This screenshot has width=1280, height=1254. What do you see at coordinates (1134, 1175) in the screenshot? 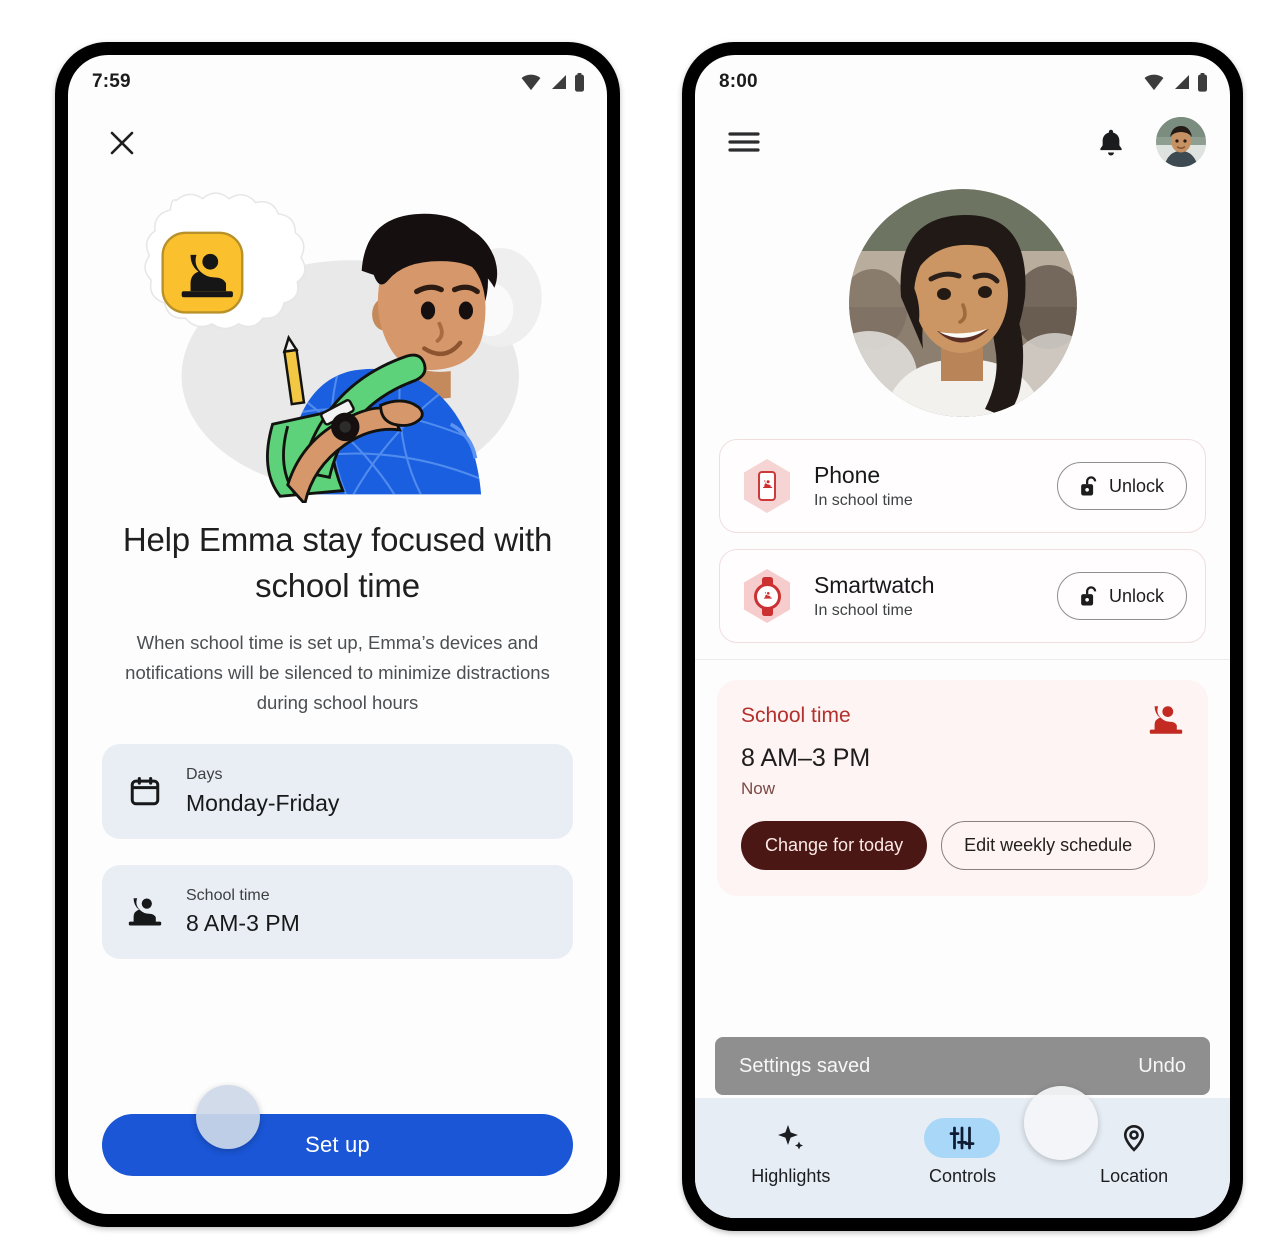
I see `nav-label-location: Location` at bounding box center [1134, 1175].